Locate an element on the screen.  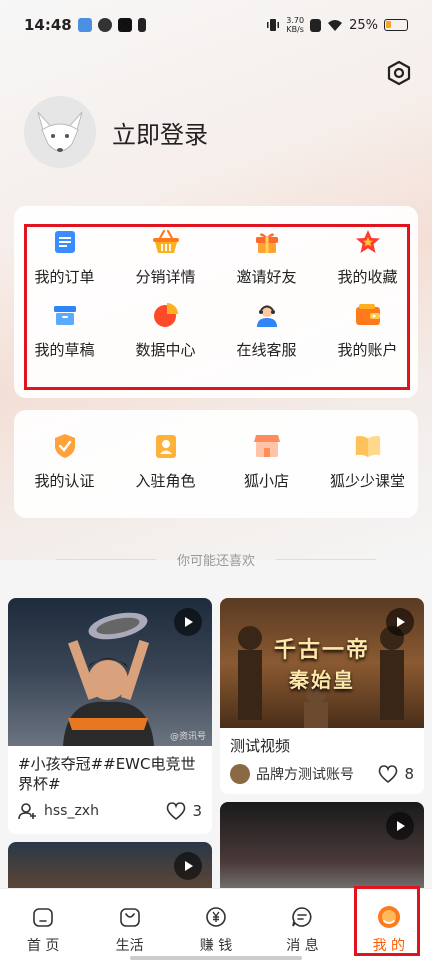
feed-card-esports: @资讯号 #小孩夺冠##EWC电竞世界杯# hss_zxh 3 is located at coordinates (110, 716).